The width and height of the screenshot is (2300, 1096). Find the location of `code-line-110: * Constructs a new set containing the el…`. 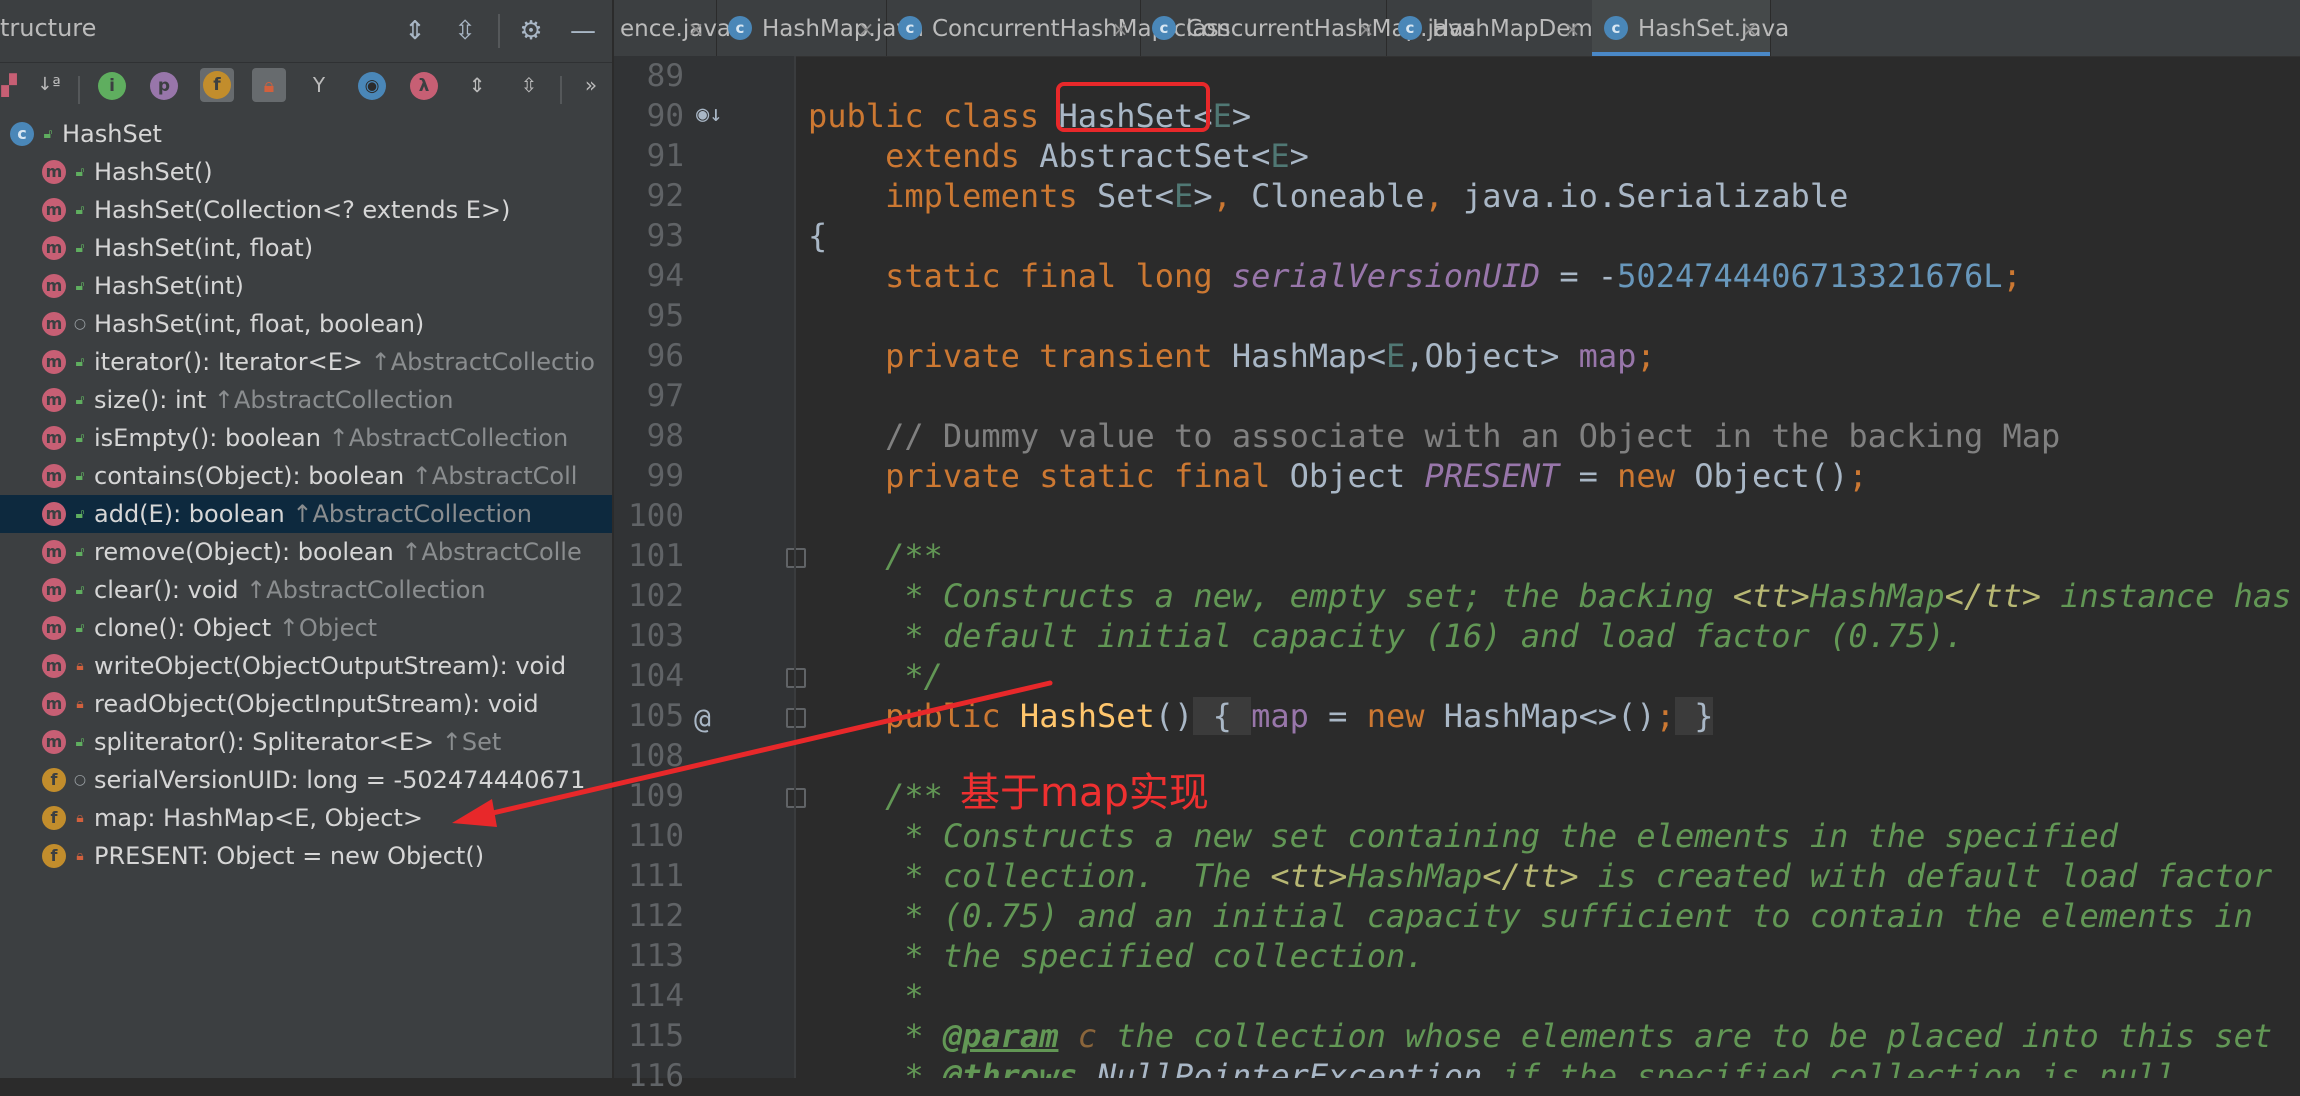

code-line-110: * Constructs a new set containing the el… is located at coordinates (1463, 836).